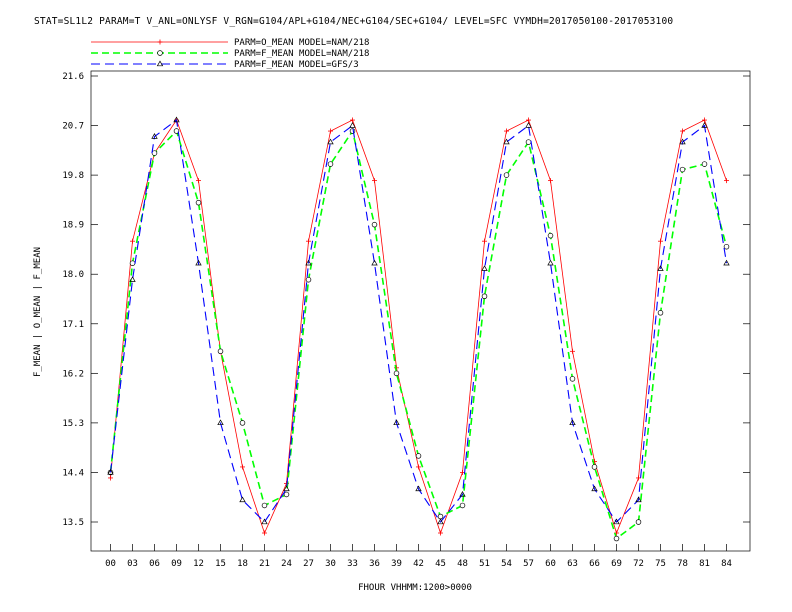 This screenshot has height=612, width=792. I want to click on y-tick-label: 13.5, so click(73, 523).